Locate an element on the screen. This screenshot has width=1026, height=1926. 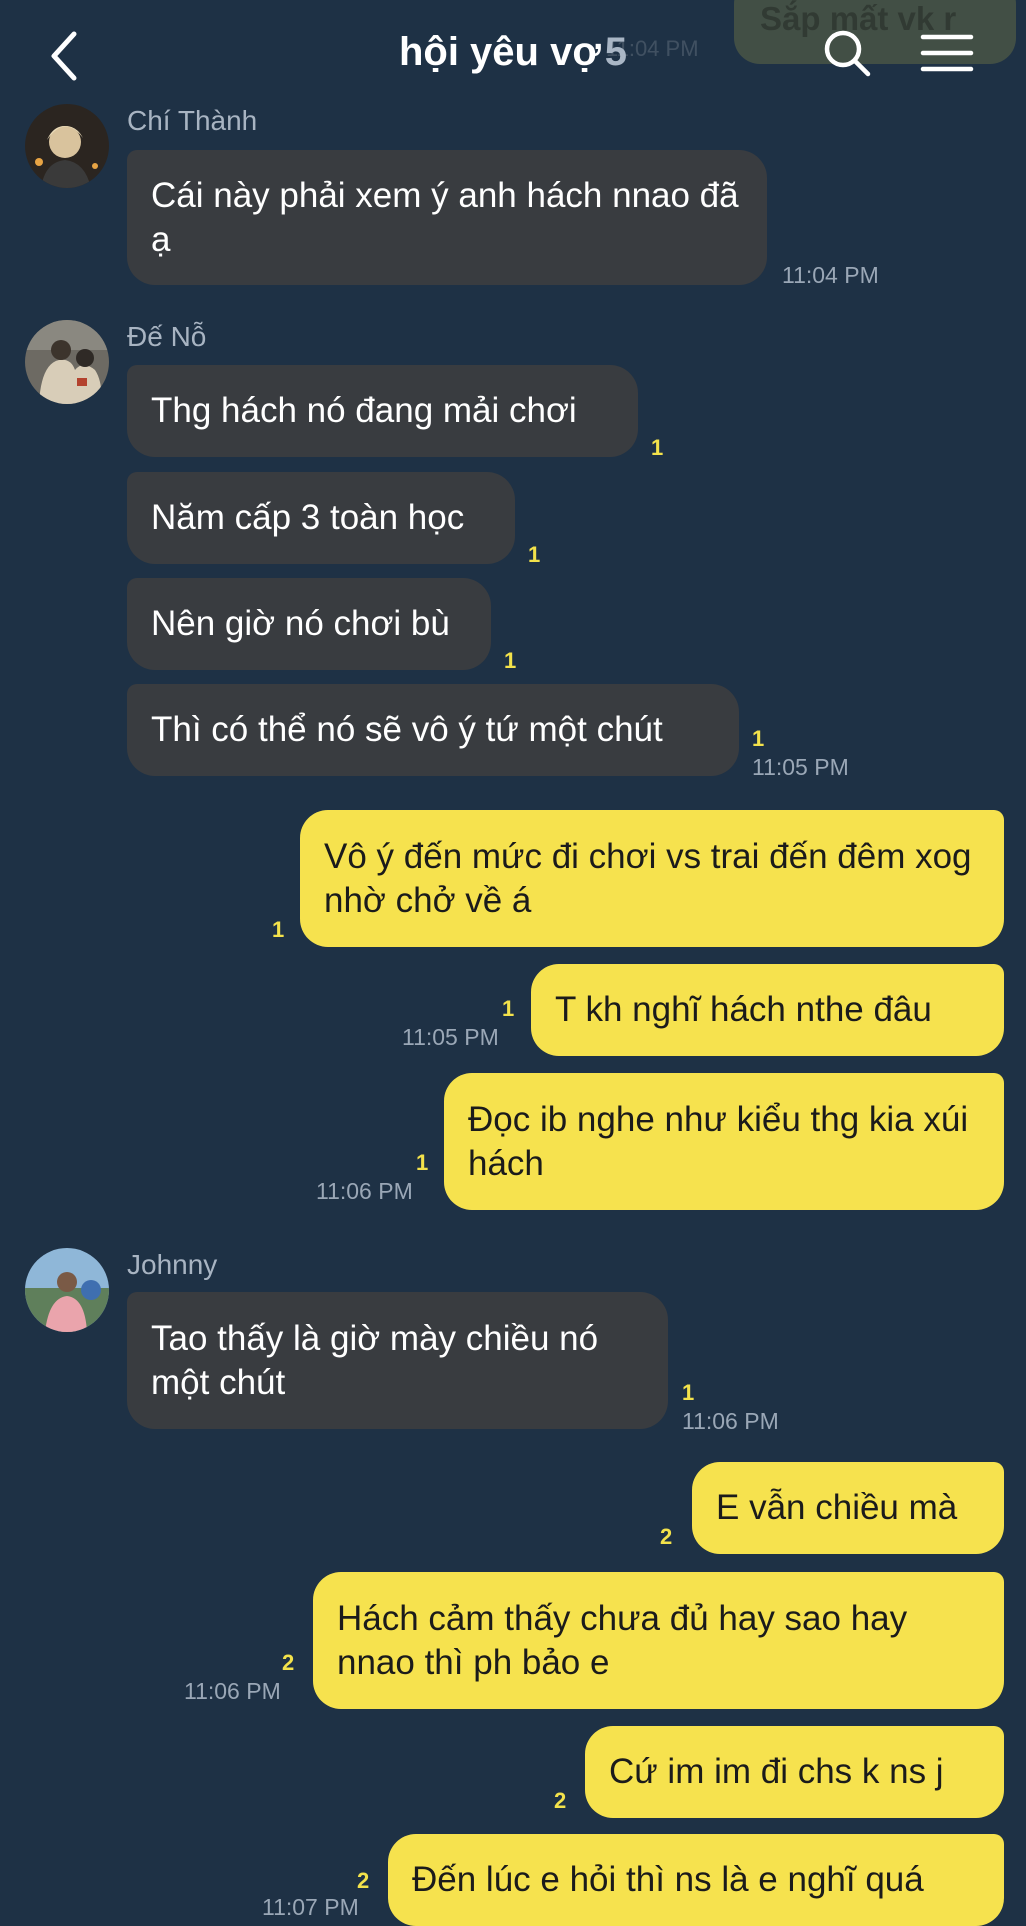
avatar-chi-thanh-image is located at coordinates (67, 146).